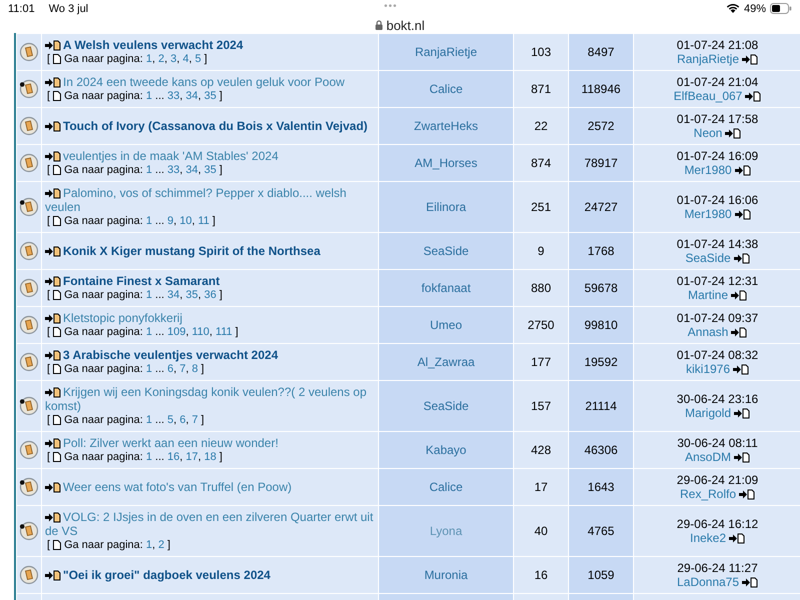  What do you see at coordinates (405, 25) in the screenshot?
I see `url-text: bokt.nl` at bounding box center [405, 25].